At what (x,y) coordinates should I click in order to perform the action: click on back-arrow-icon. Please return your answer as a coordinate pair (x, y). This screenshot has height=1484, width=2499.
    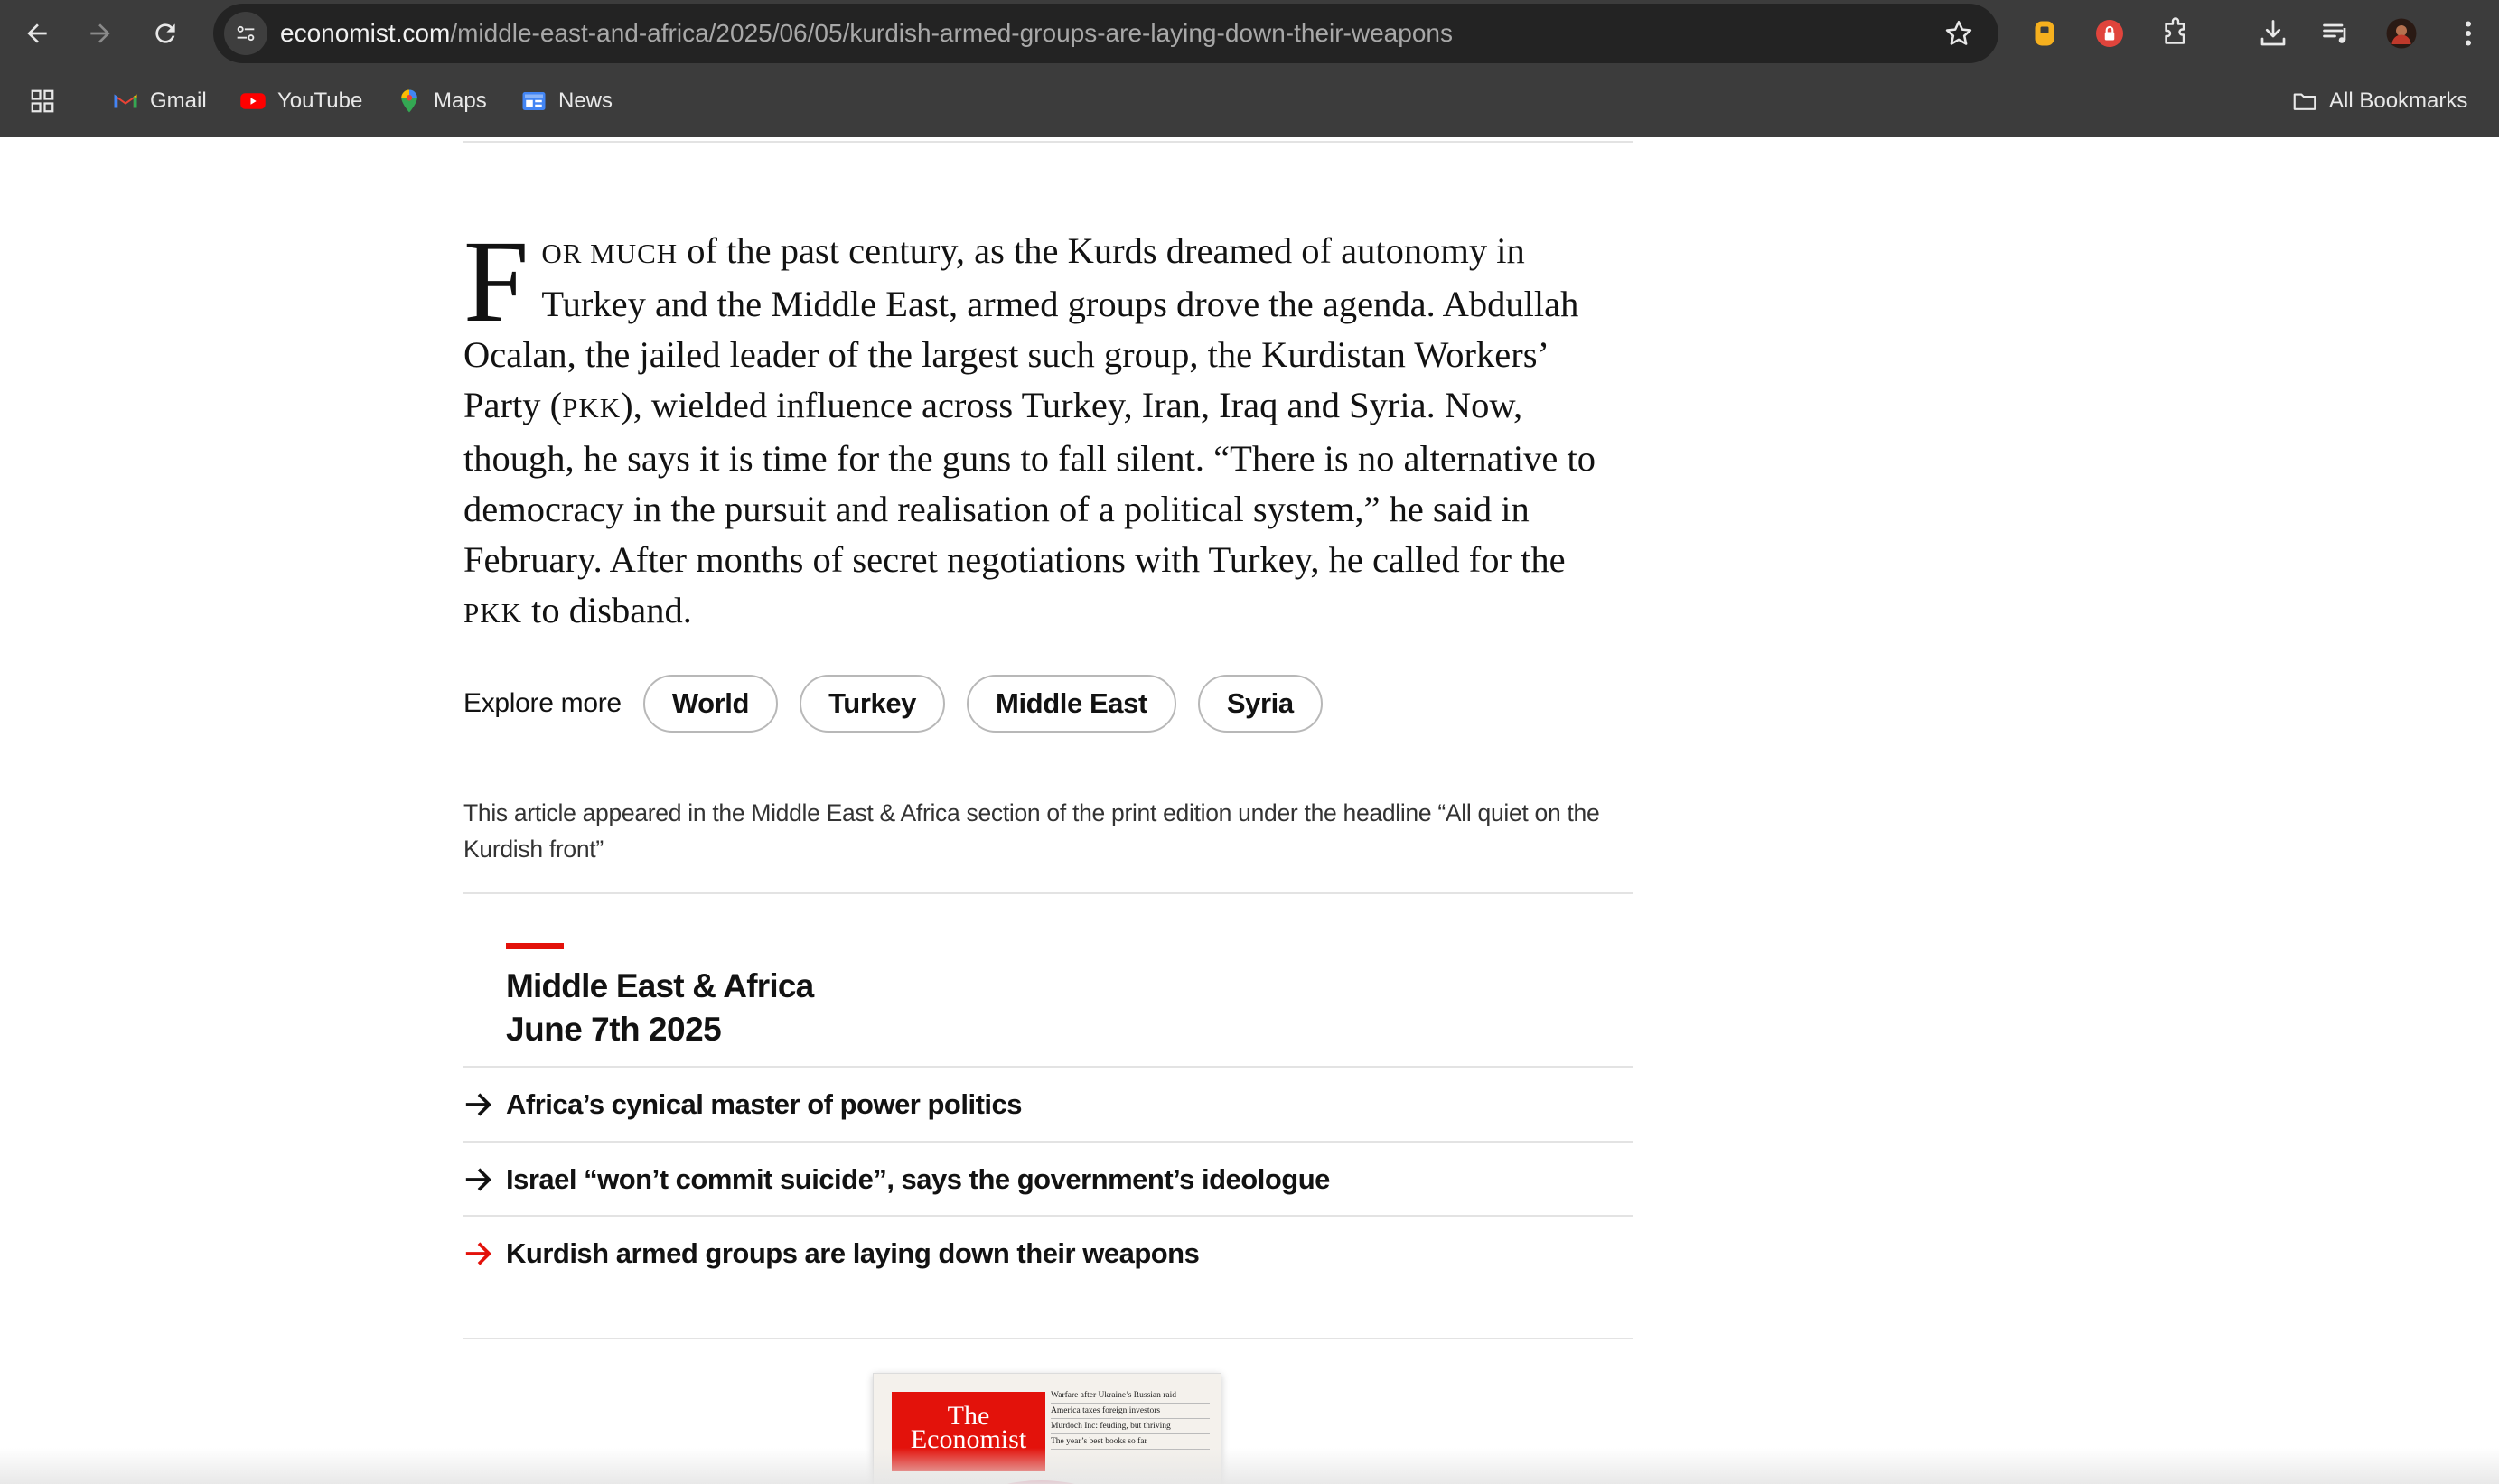
    Looking at the image, I should click on (37, 33).